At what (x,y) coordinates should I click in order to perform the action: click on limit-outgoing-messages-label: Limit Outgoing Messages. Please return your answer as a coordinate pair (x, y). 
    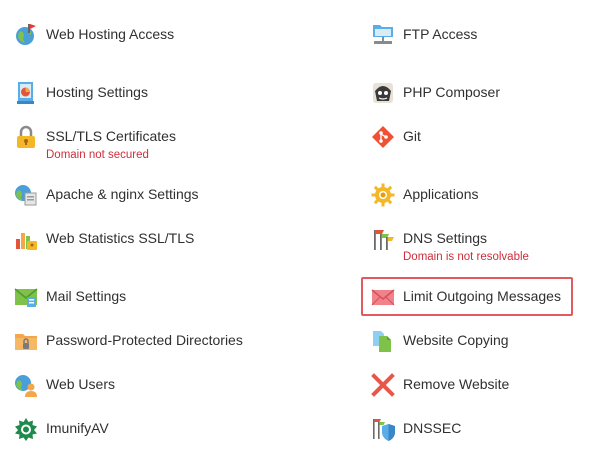
    Looking at the image, I should click on (482, 296).